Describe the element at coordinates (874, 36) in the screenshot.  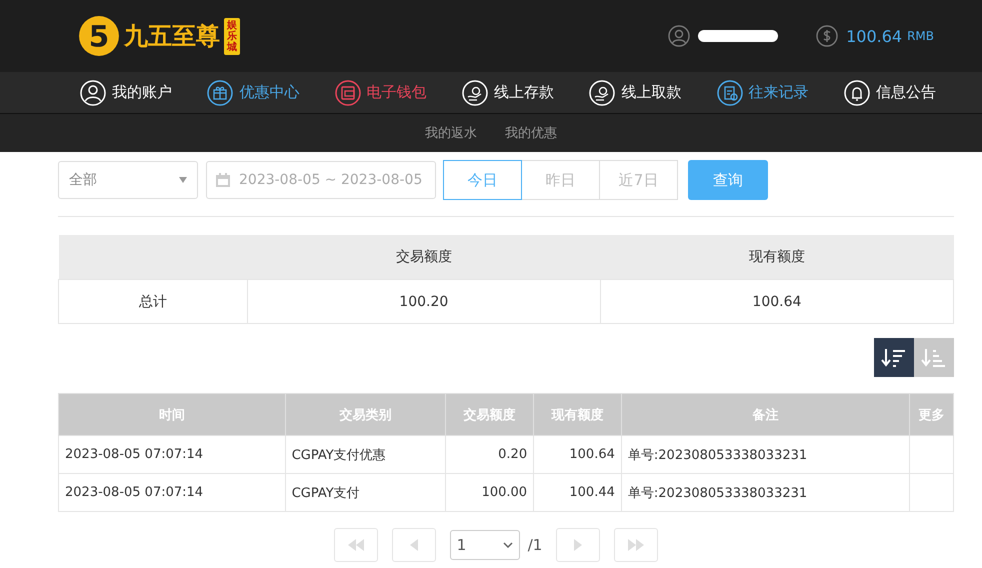
I see `balance-amount: 100.64` at that location.